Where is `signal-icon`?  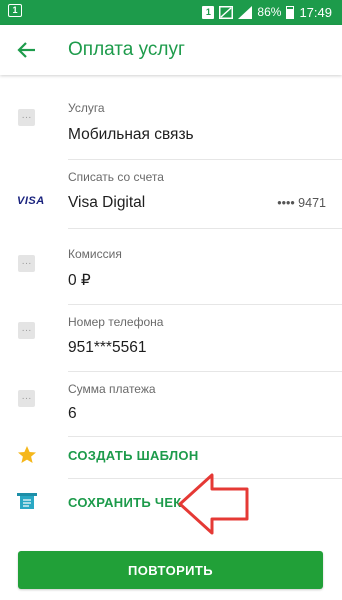
signal-icon is located at coordinates (245, 12).